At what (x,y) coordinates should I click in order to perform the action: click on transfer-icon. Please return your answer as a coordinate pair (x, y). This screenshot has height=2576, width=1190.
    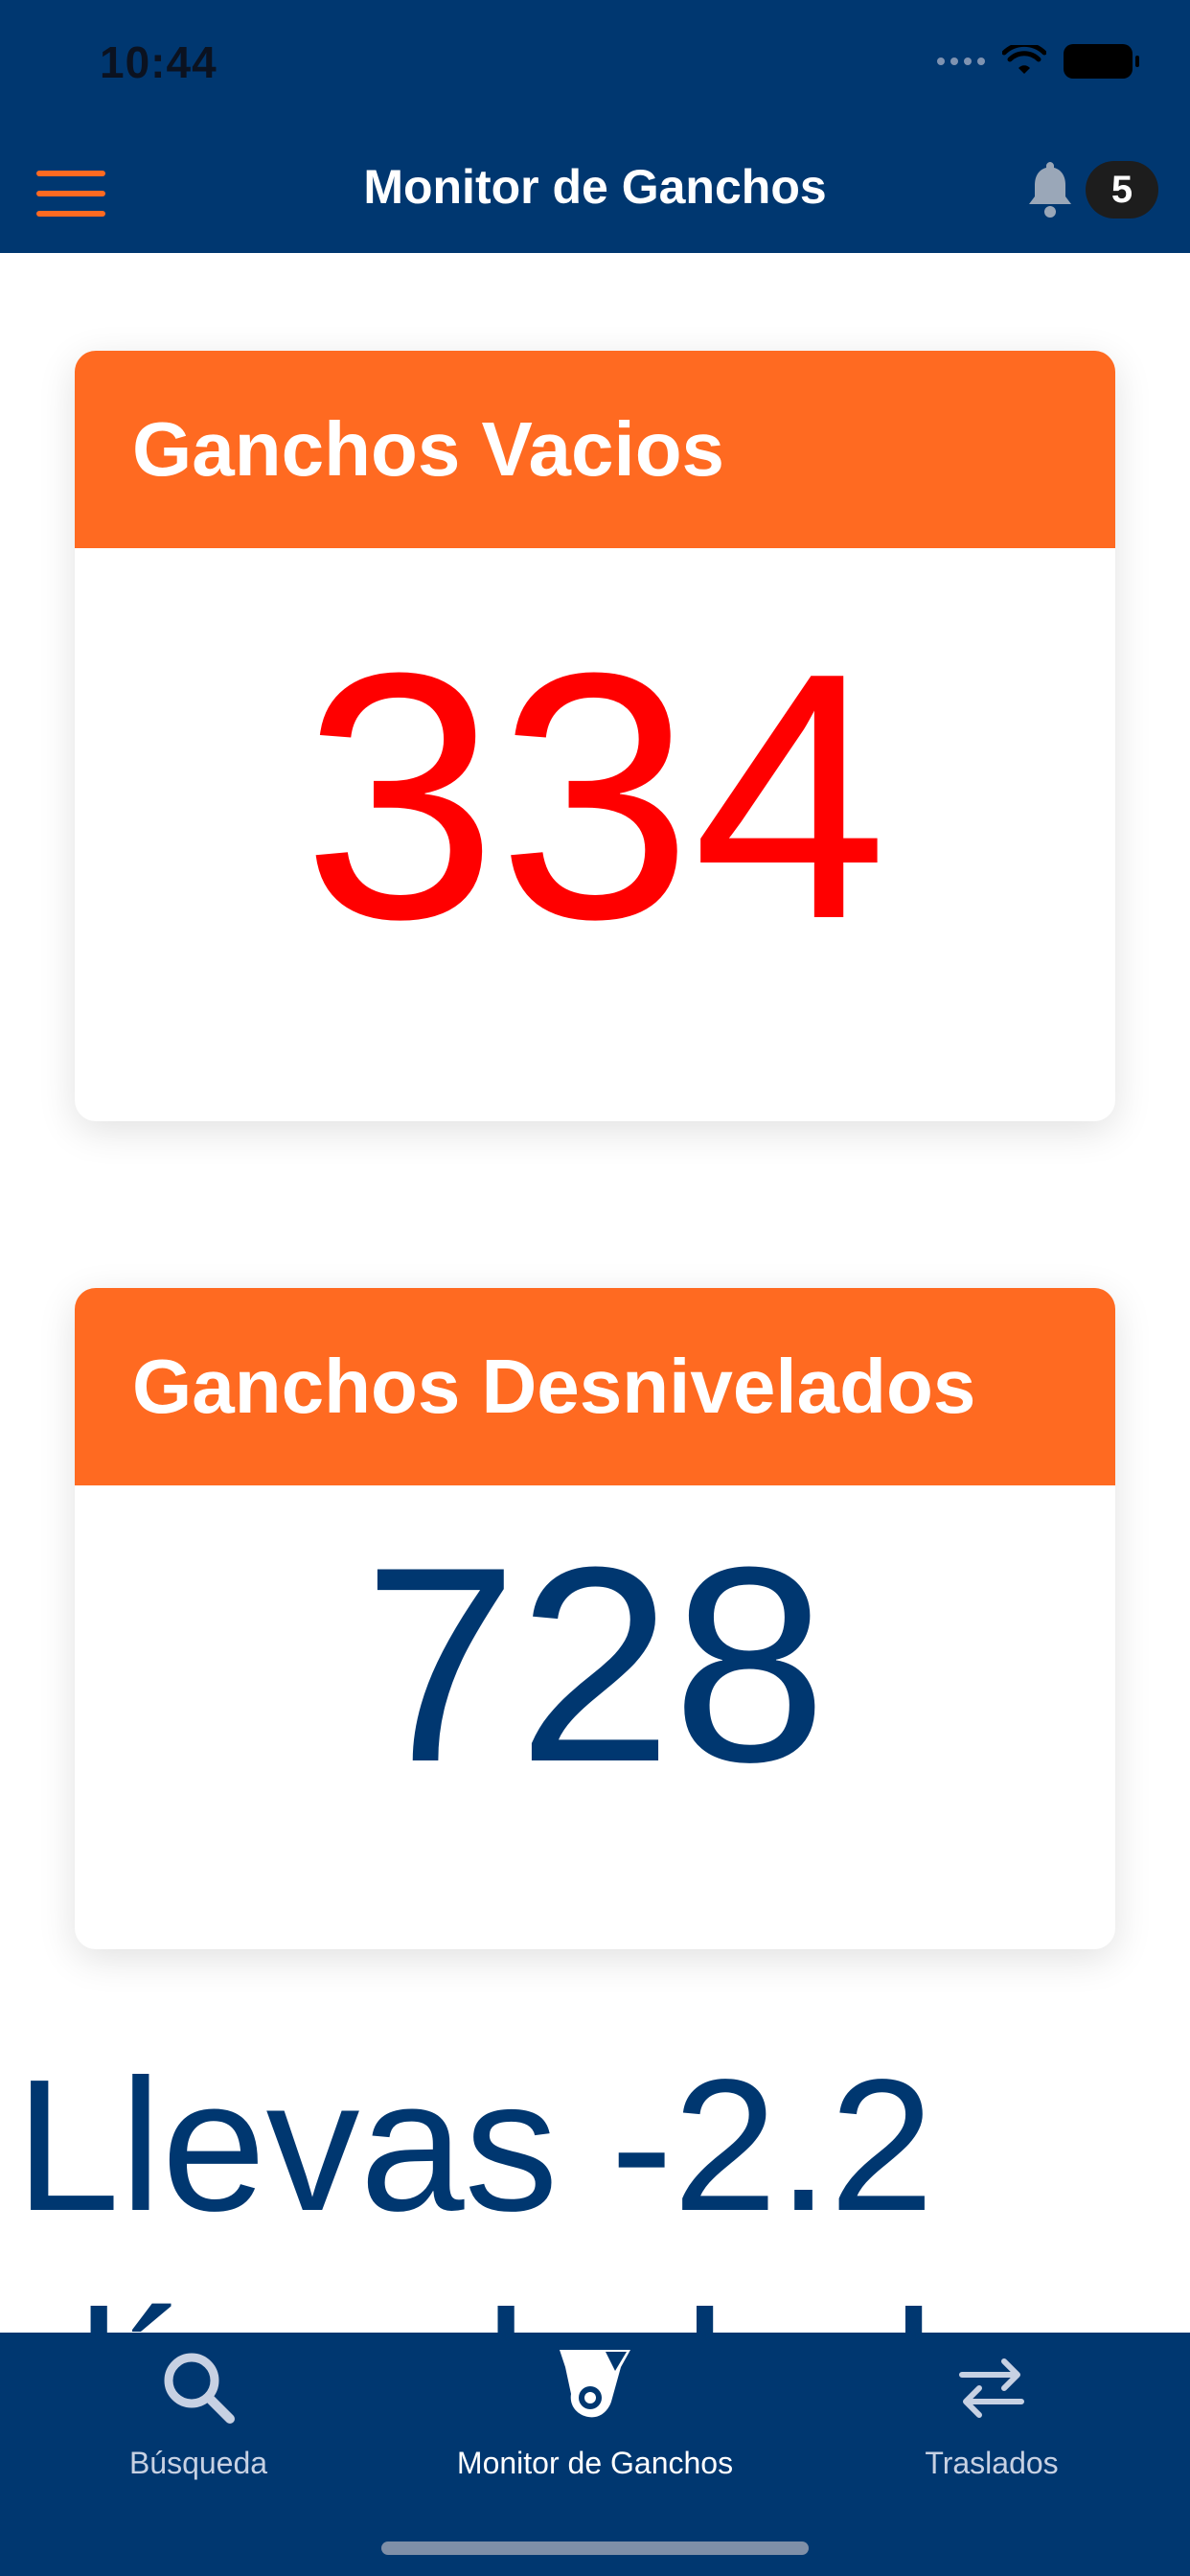
    Looking at the image, I should click on (991, 2388).